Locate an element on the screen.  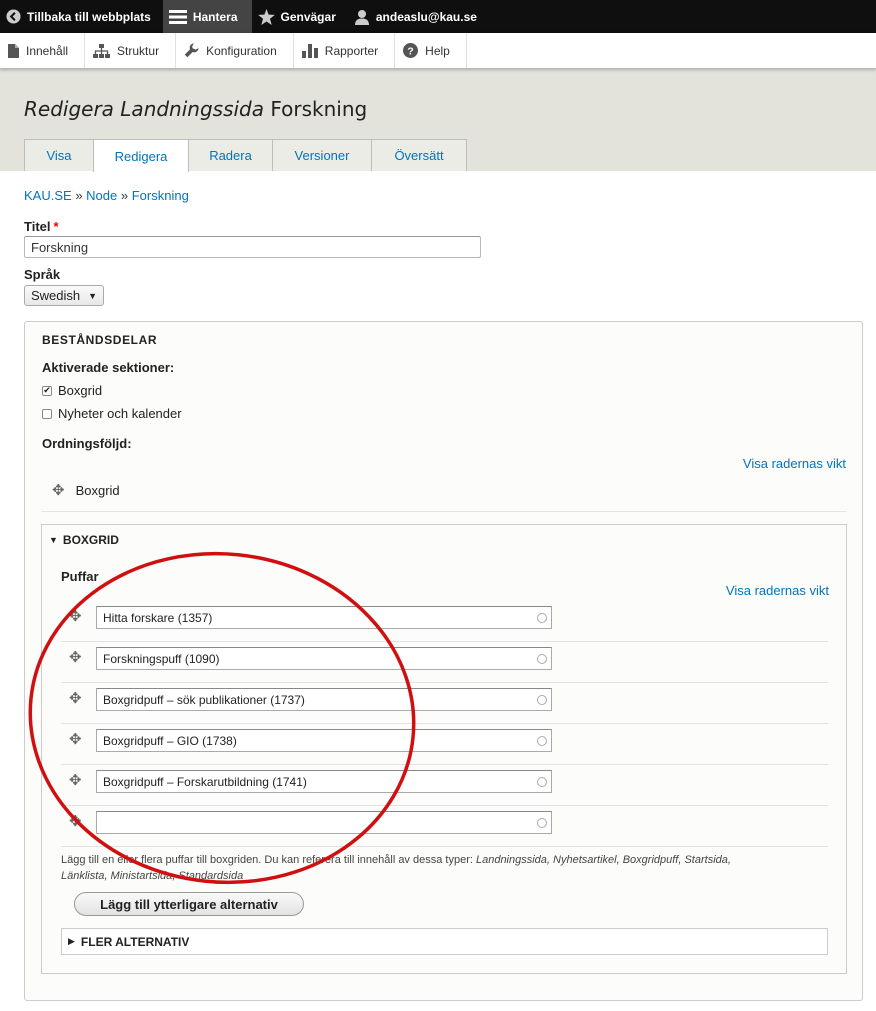
menu-icon is located at coordinates (177, 16).